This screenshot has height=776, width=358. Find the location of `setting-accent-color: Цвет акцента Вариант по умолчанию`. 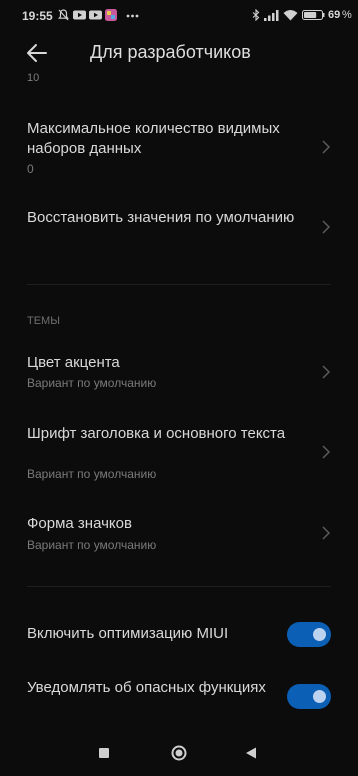

setting-accent-color: Цвет акцента Вариант по умолчанию is located at coordinates (179, 373).